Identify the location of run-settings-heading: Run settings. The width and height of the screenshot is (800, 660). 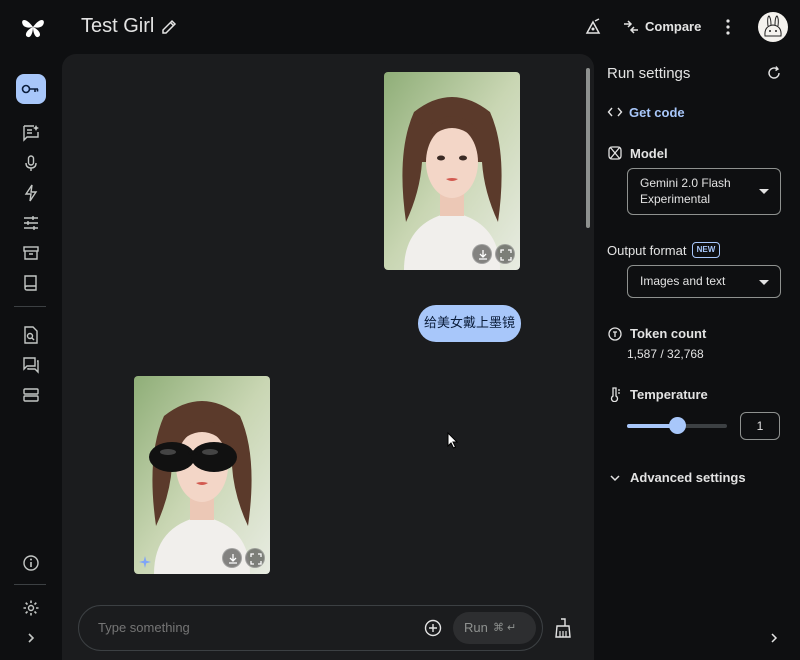
(649, 73).